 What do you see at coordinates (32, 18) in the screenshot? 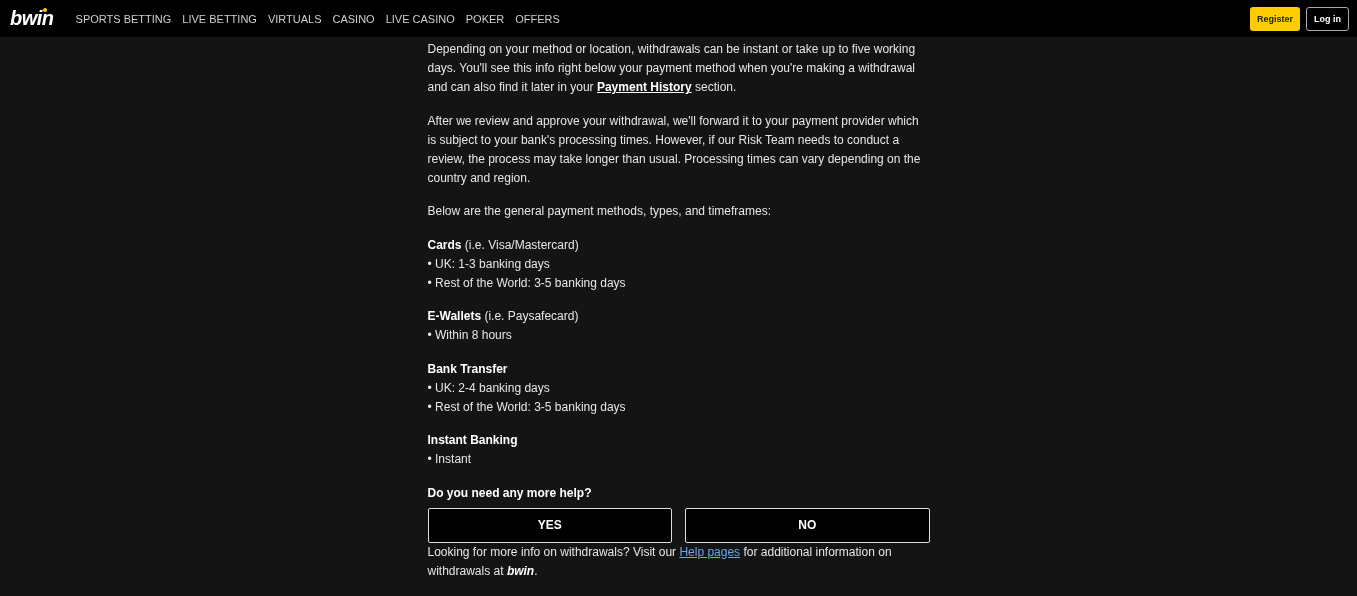
I see `bwin-logo: bwin` at bounding box center [32, 18].